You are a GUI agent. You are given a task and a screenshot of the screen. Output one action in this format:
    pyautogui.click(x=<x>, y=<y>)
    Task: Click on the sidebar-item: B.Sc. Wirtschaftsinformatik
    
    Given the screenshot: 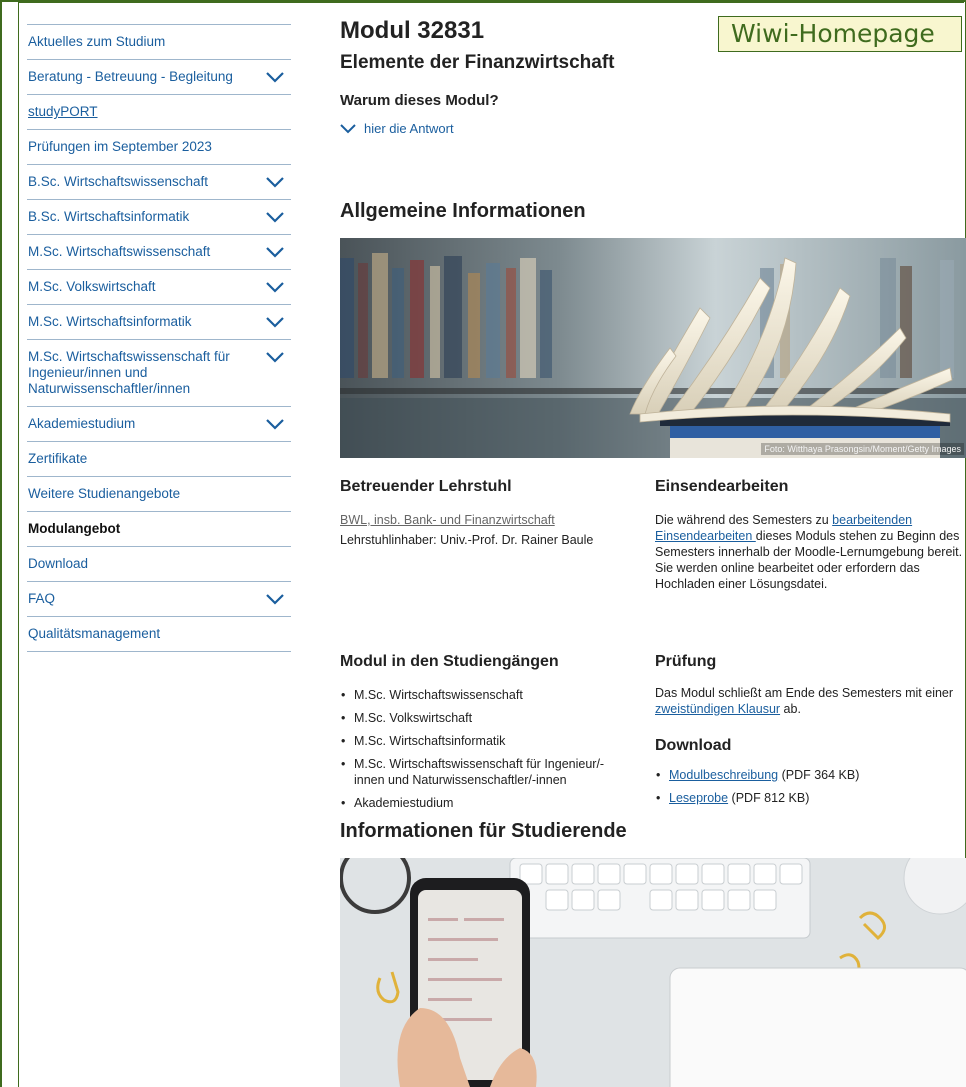 What is the action you would take?
    pyautogui.click(x=159, y=216)
    